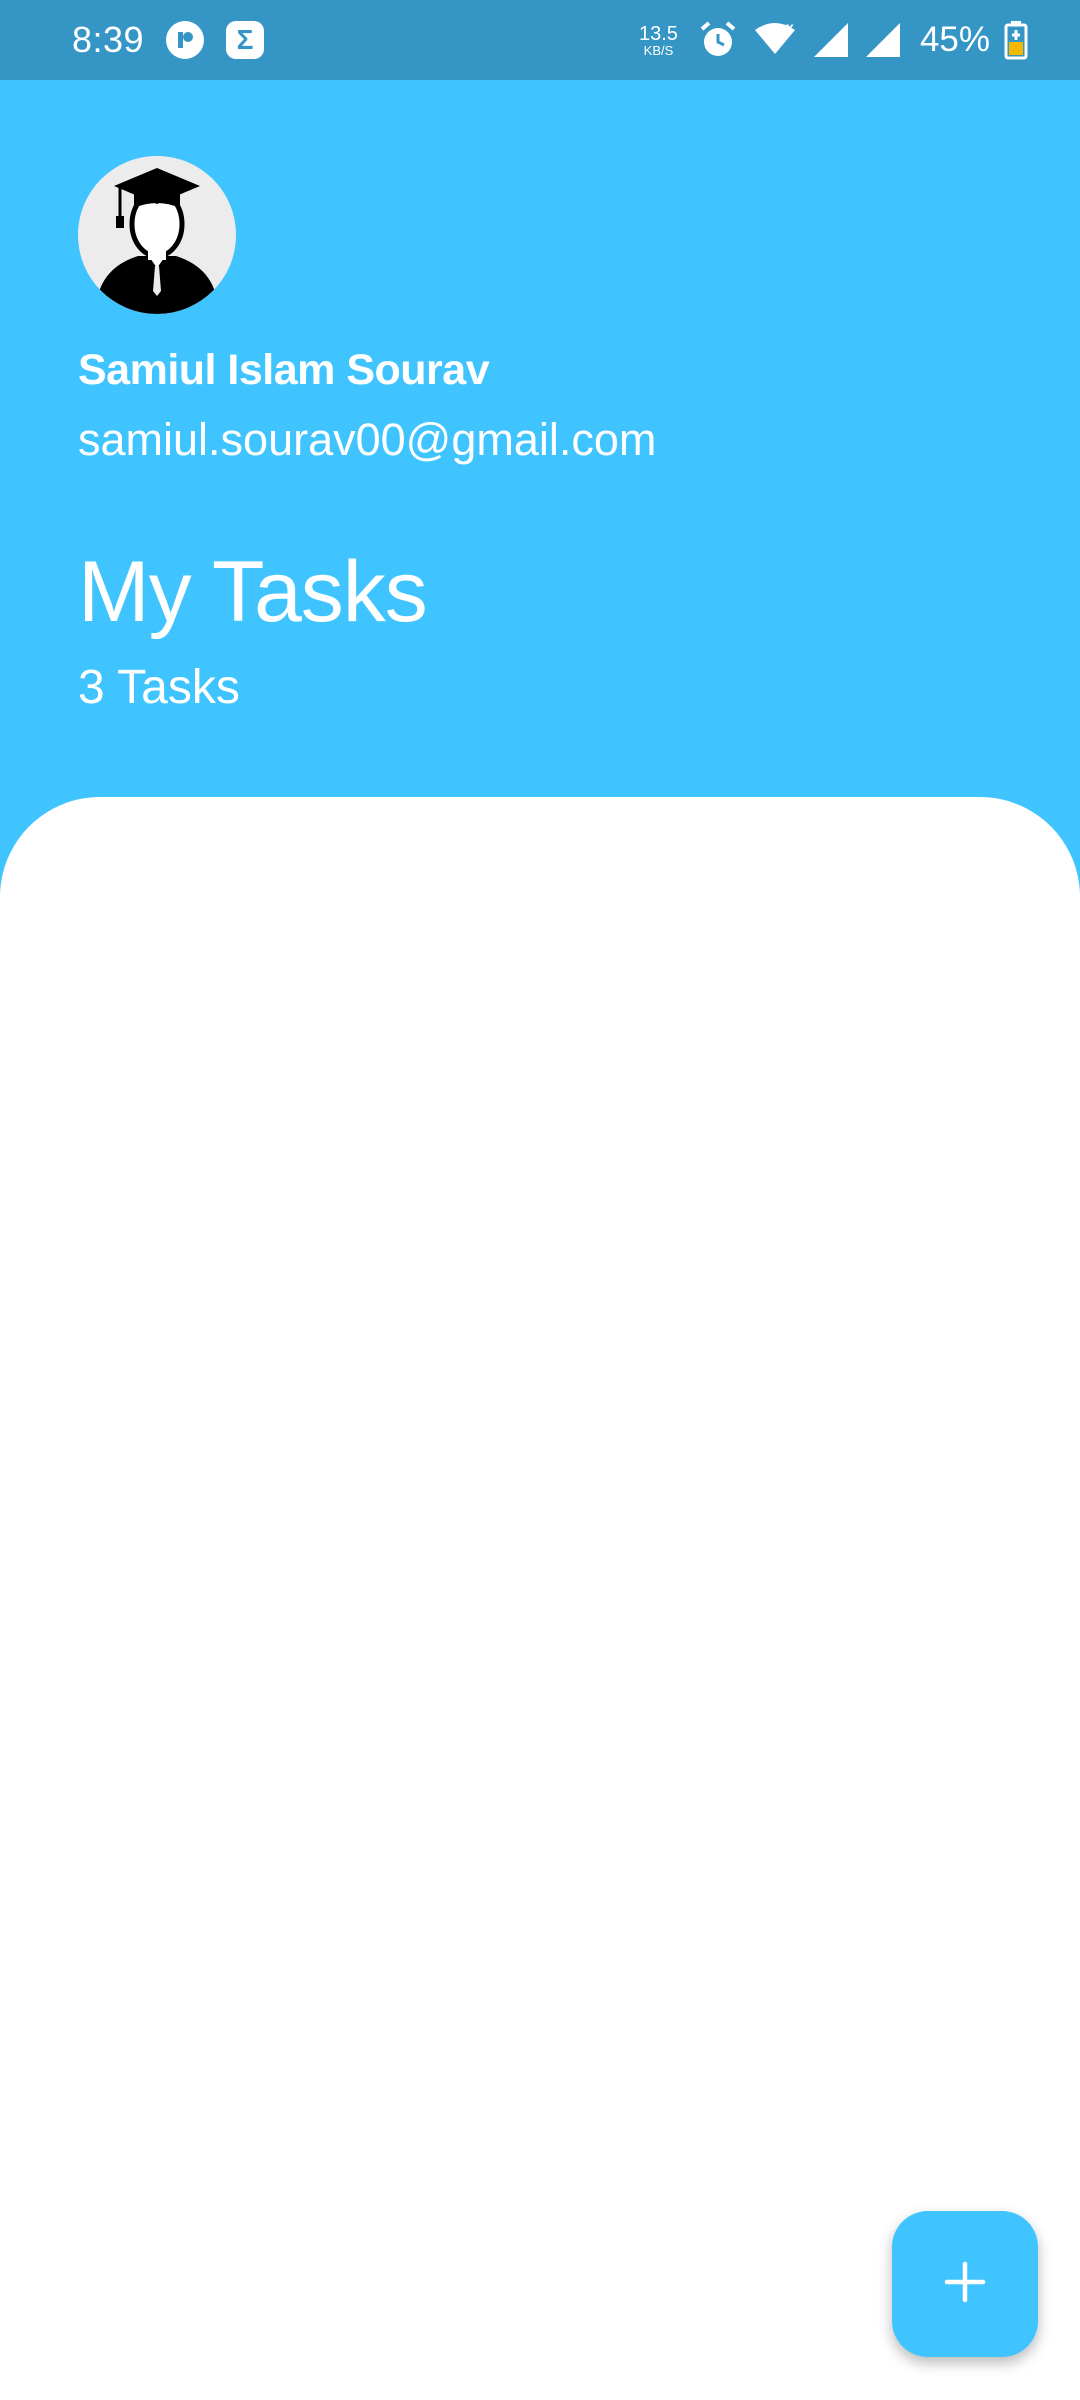 The width and height of the screenshot is (1080, 2400). I want to click on network-speed-unit: KB/S, so click(658, 50).